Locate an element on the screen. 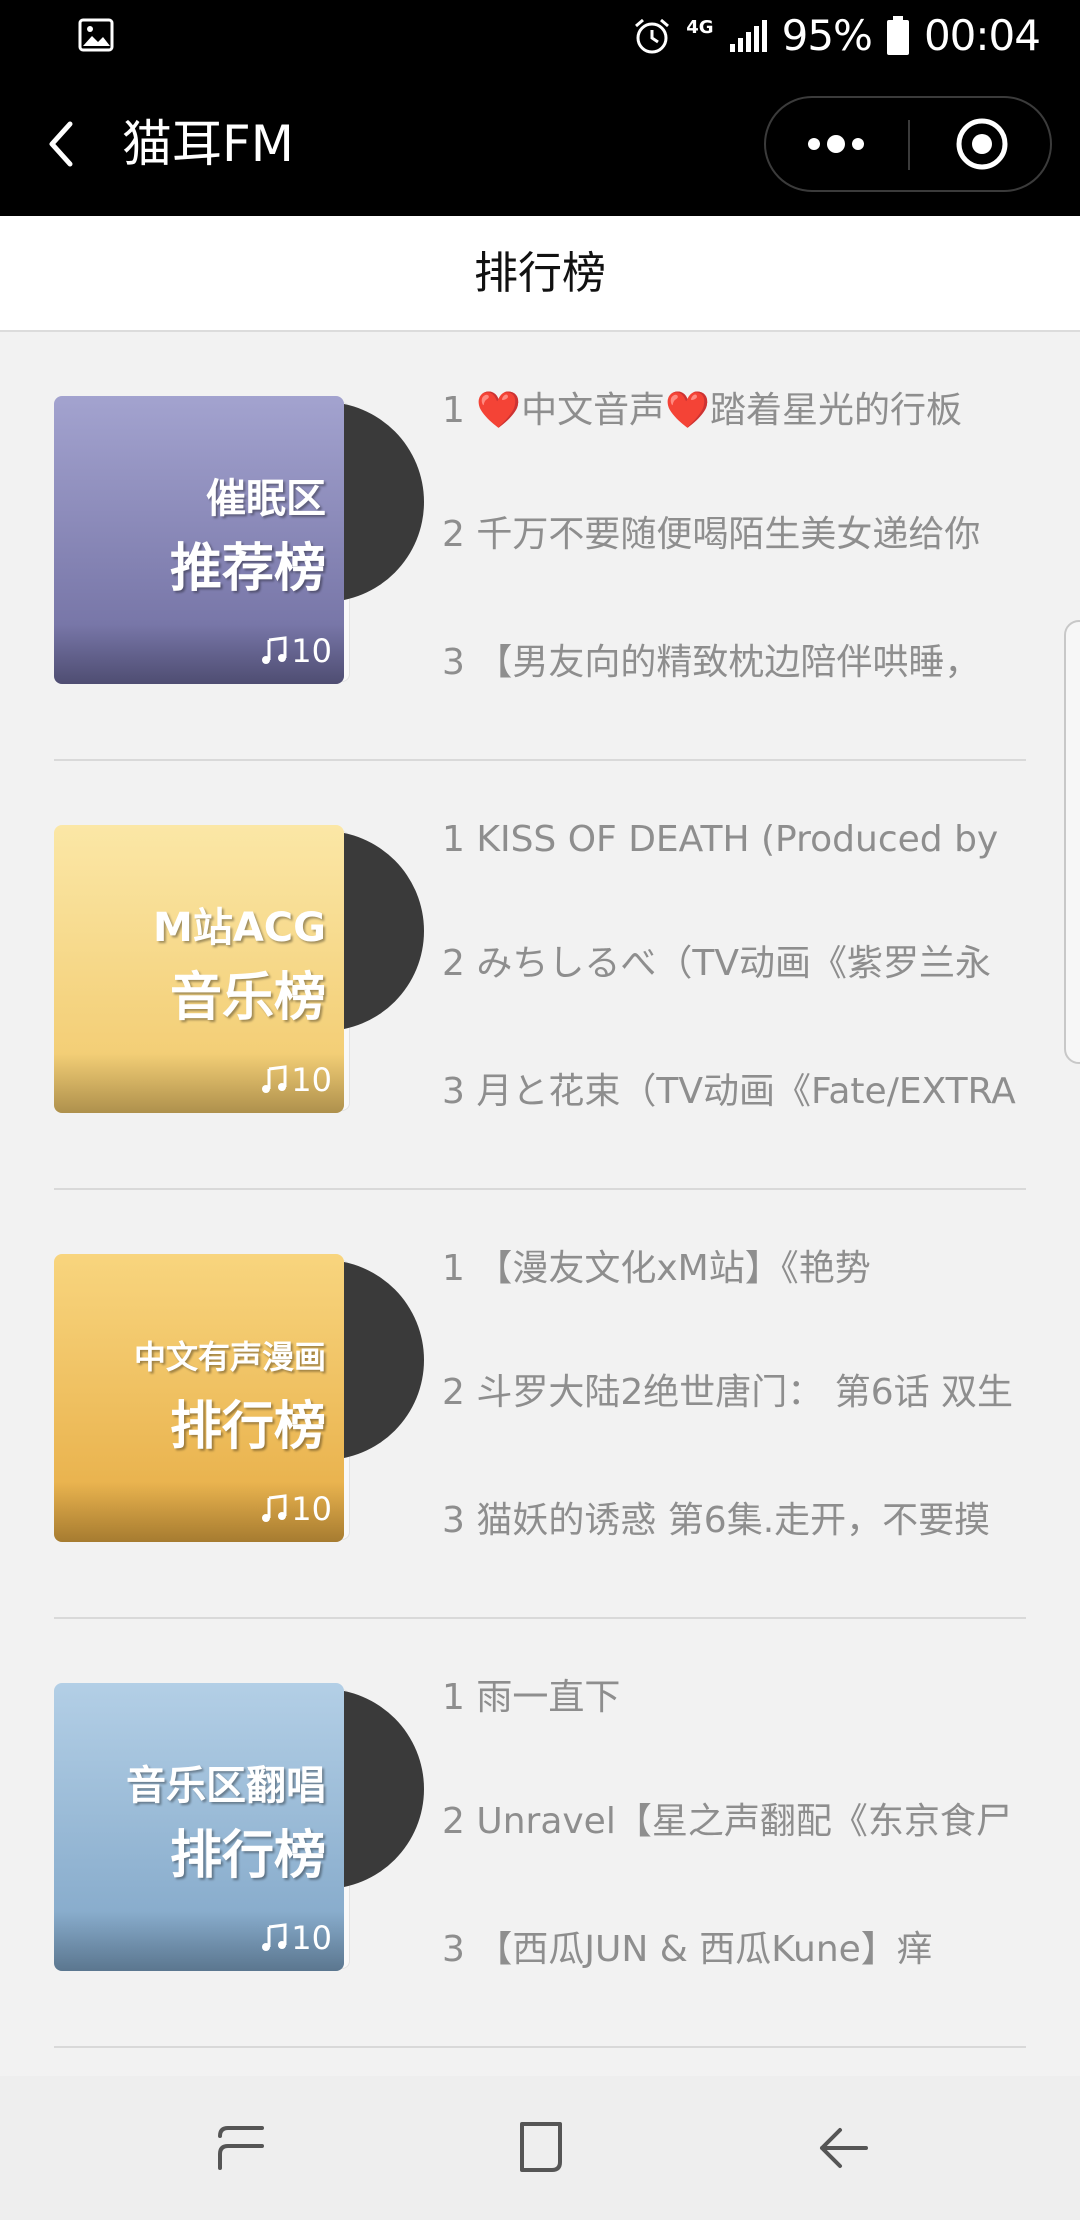  ranking-cover: 音乐区翻唱 排行榜 10 is located at coordinates (199, 1827).